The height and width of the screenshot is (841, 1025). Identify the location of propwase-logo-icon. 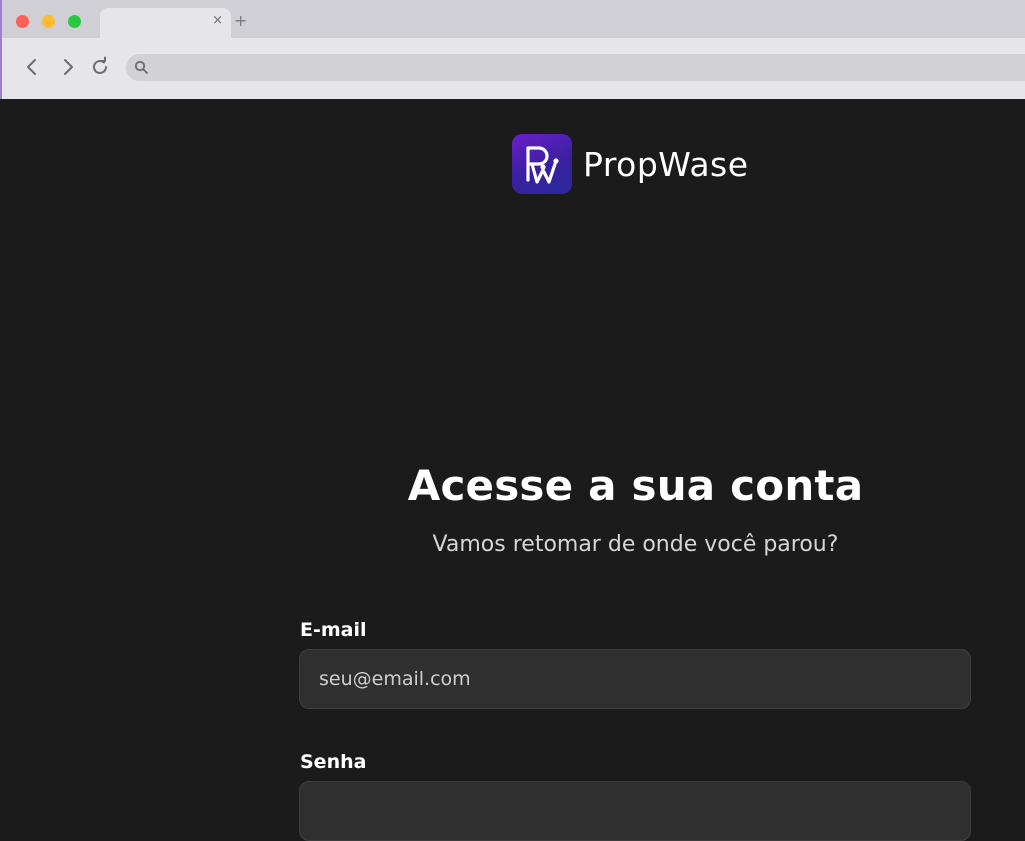
(542, 164).